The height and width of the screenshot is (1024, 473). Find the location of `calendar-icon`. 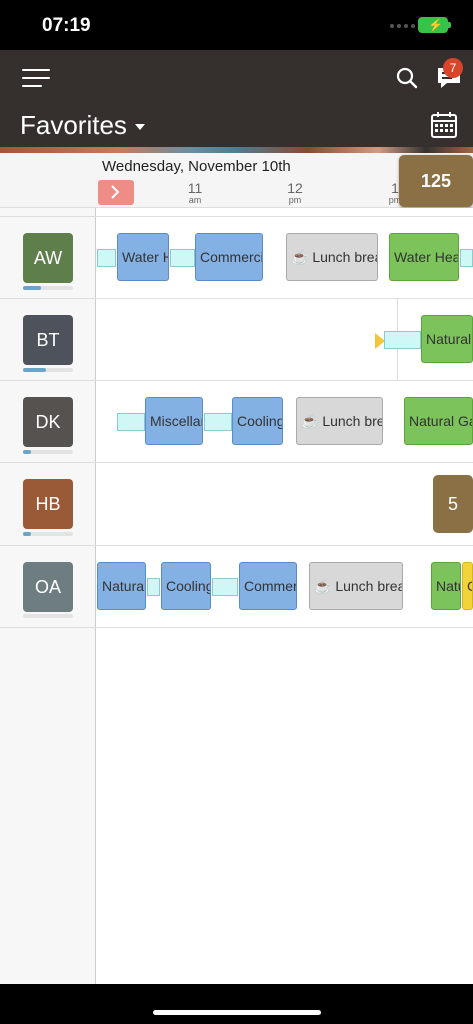

calendar-icon is located at coordinates (444, 125).